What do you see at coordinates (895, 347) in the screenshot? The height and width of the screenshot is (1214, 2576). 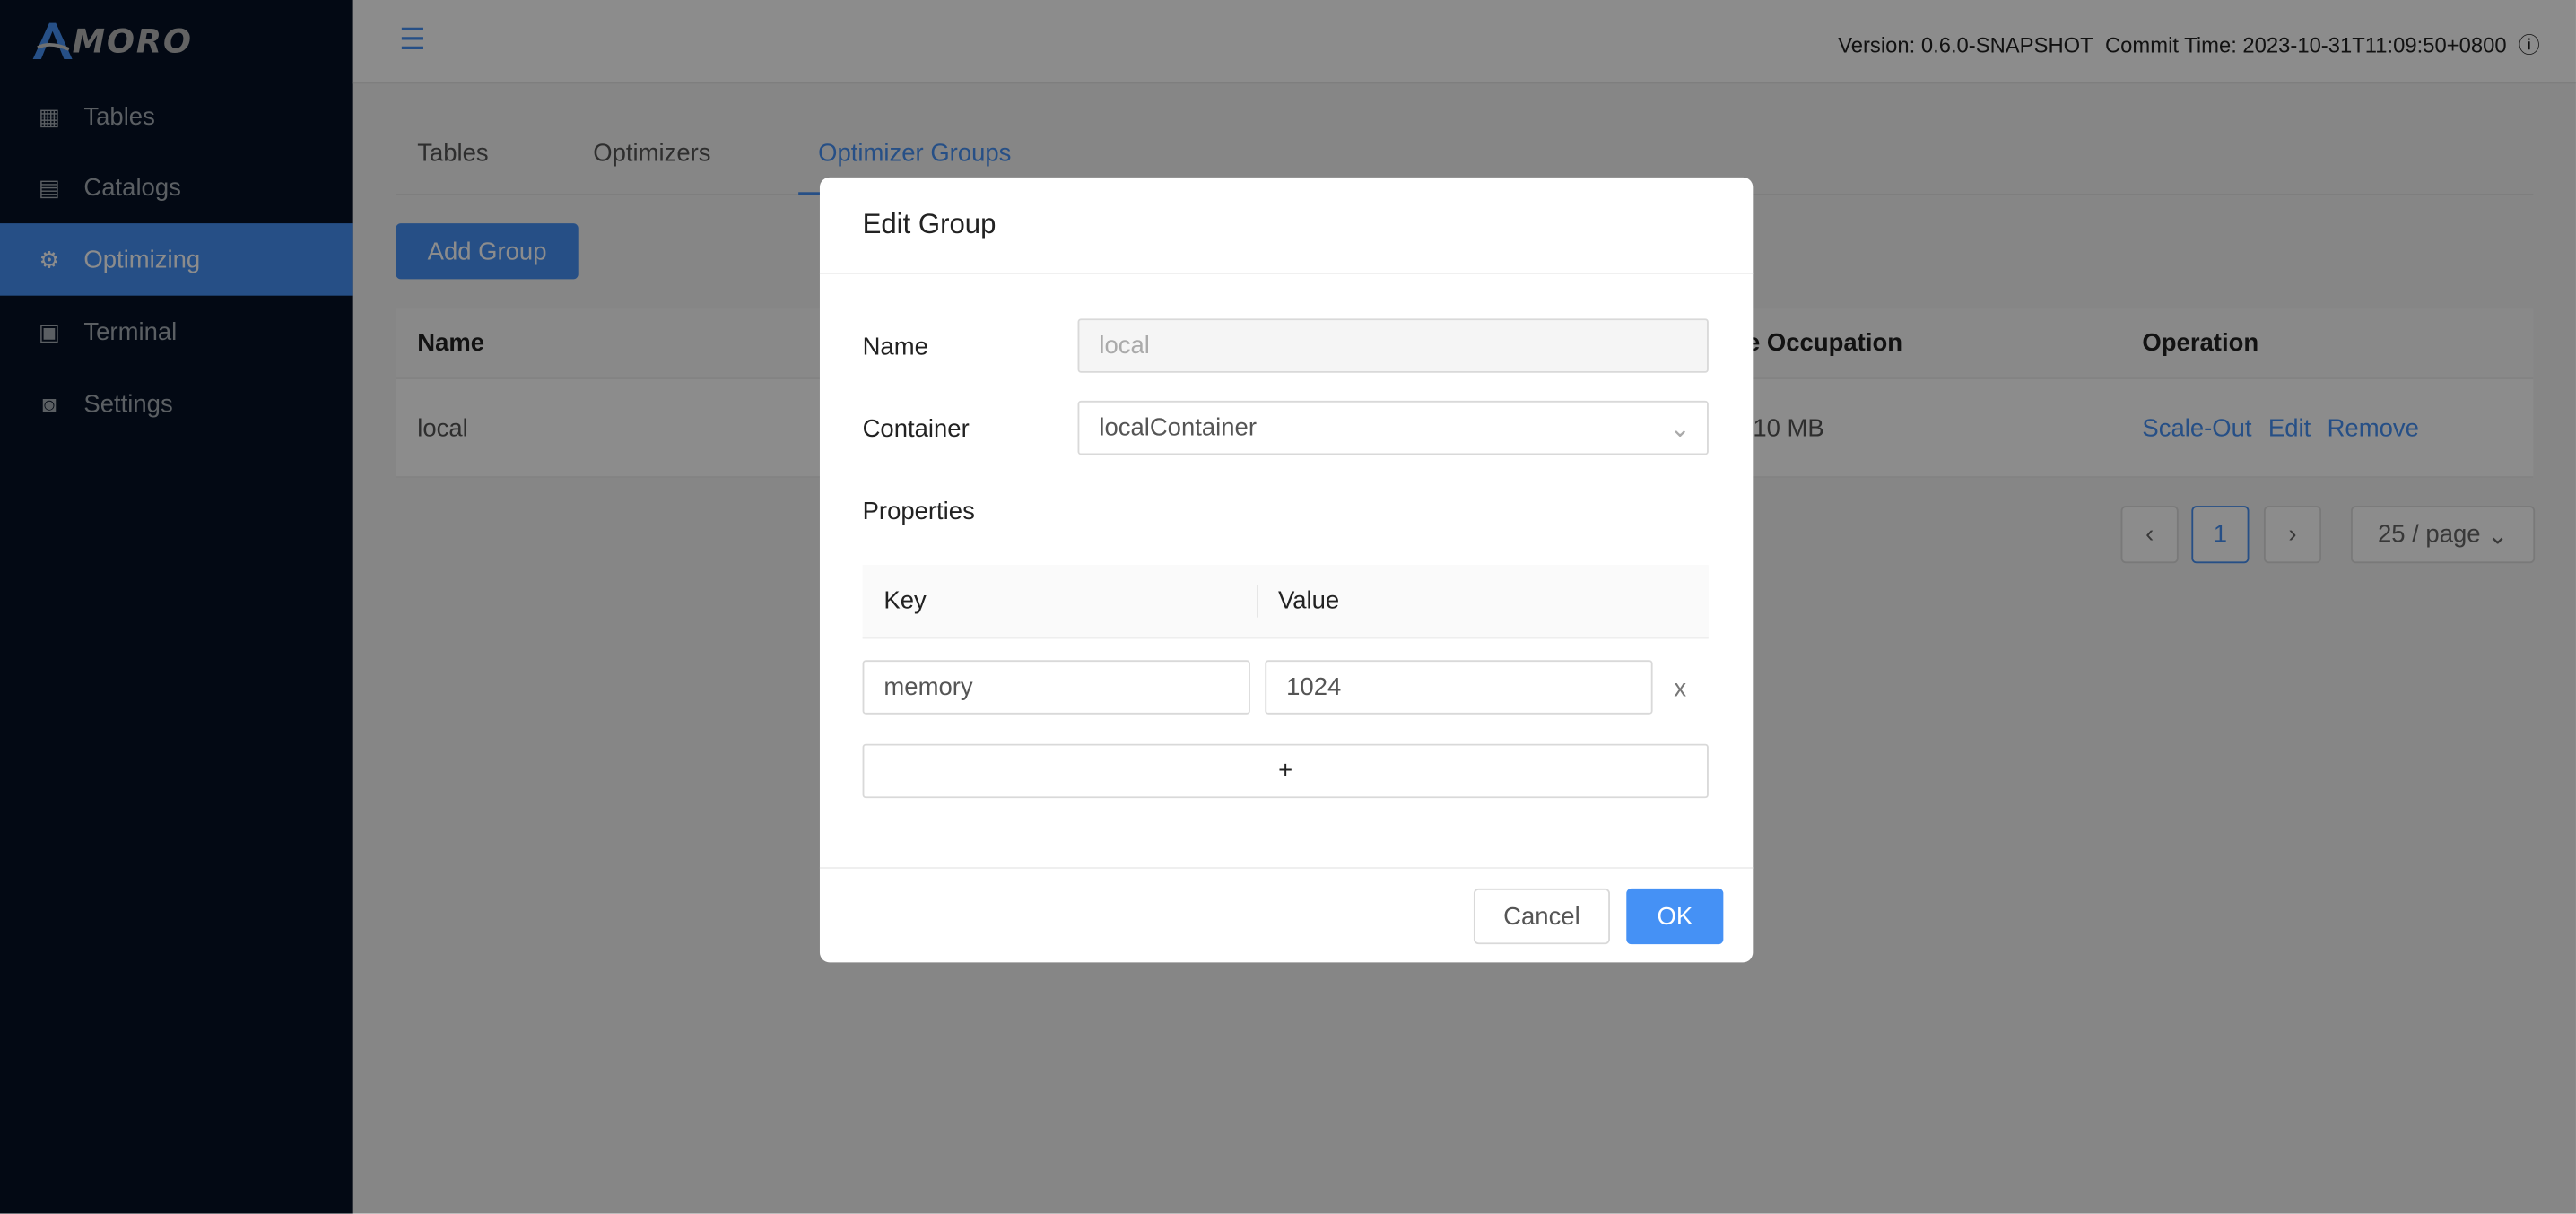 I see `name-label: Name` at bounding box center [895, 347].